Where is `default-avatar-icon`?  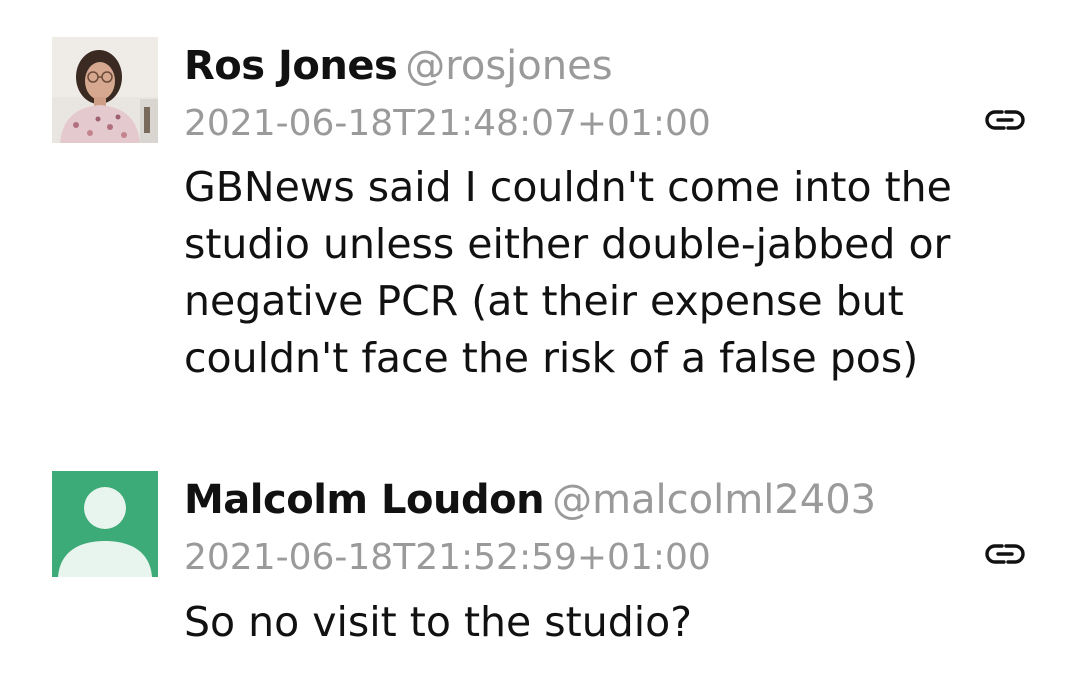
default-avatar-icon is located at coordinates (105, 524).